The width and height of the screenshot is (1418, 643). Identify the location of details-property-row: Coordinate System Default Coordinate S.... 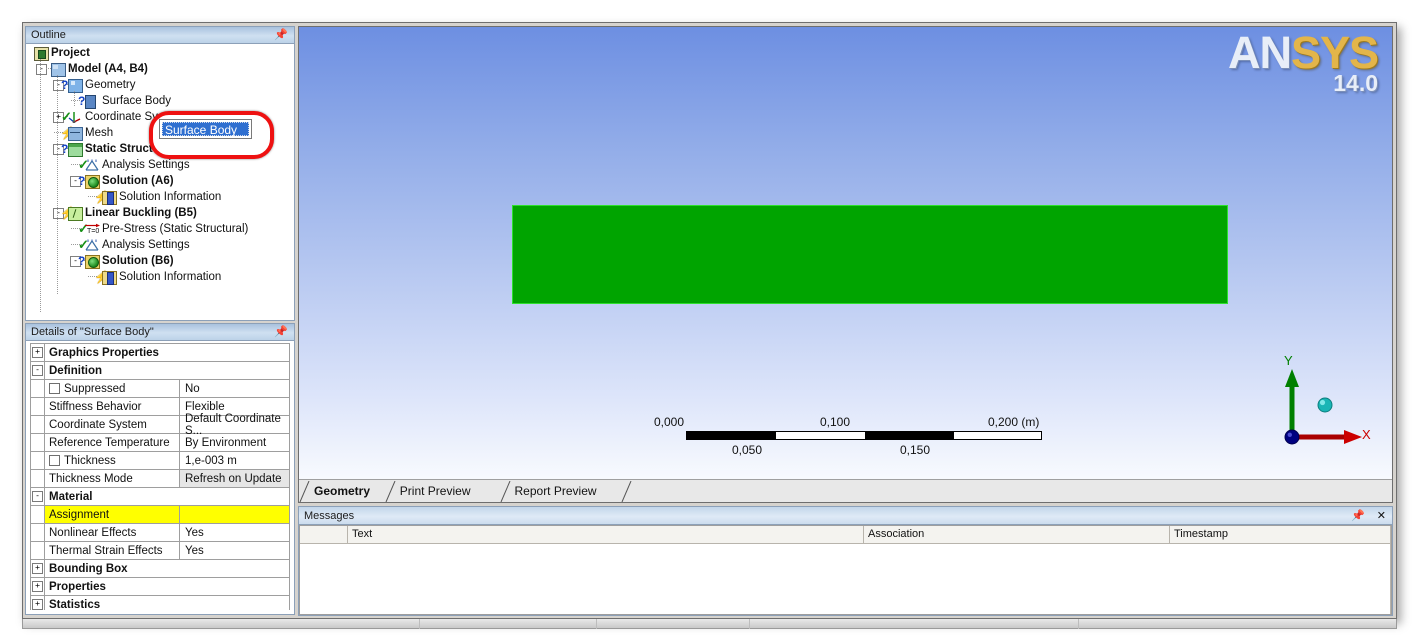
(160, 425).